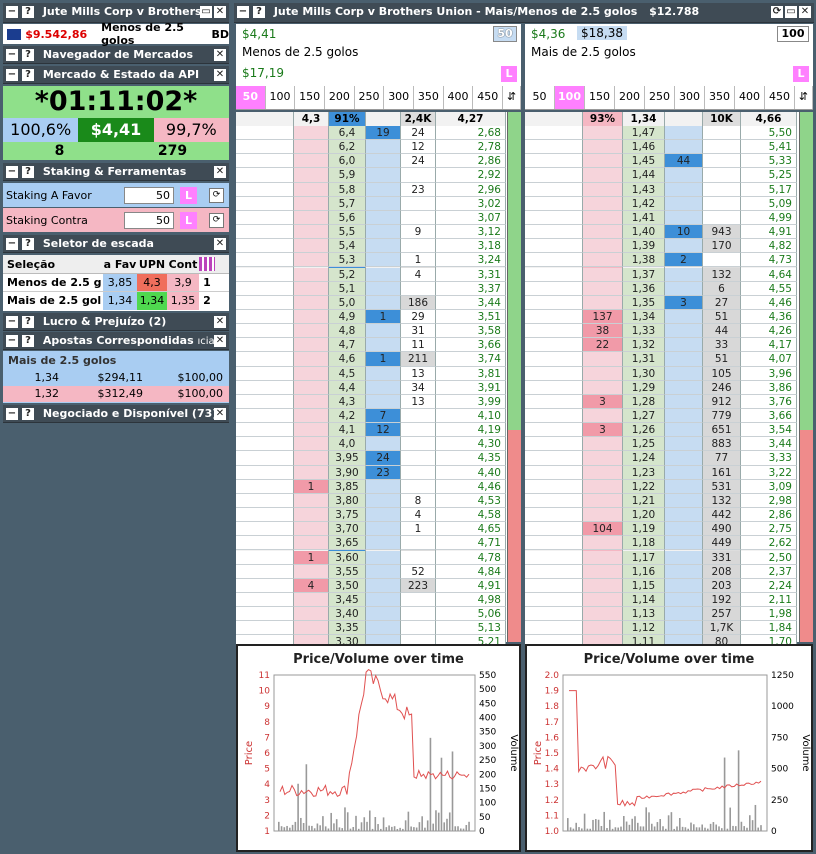  I want to click on back-cell: 10, so click(684, 232).